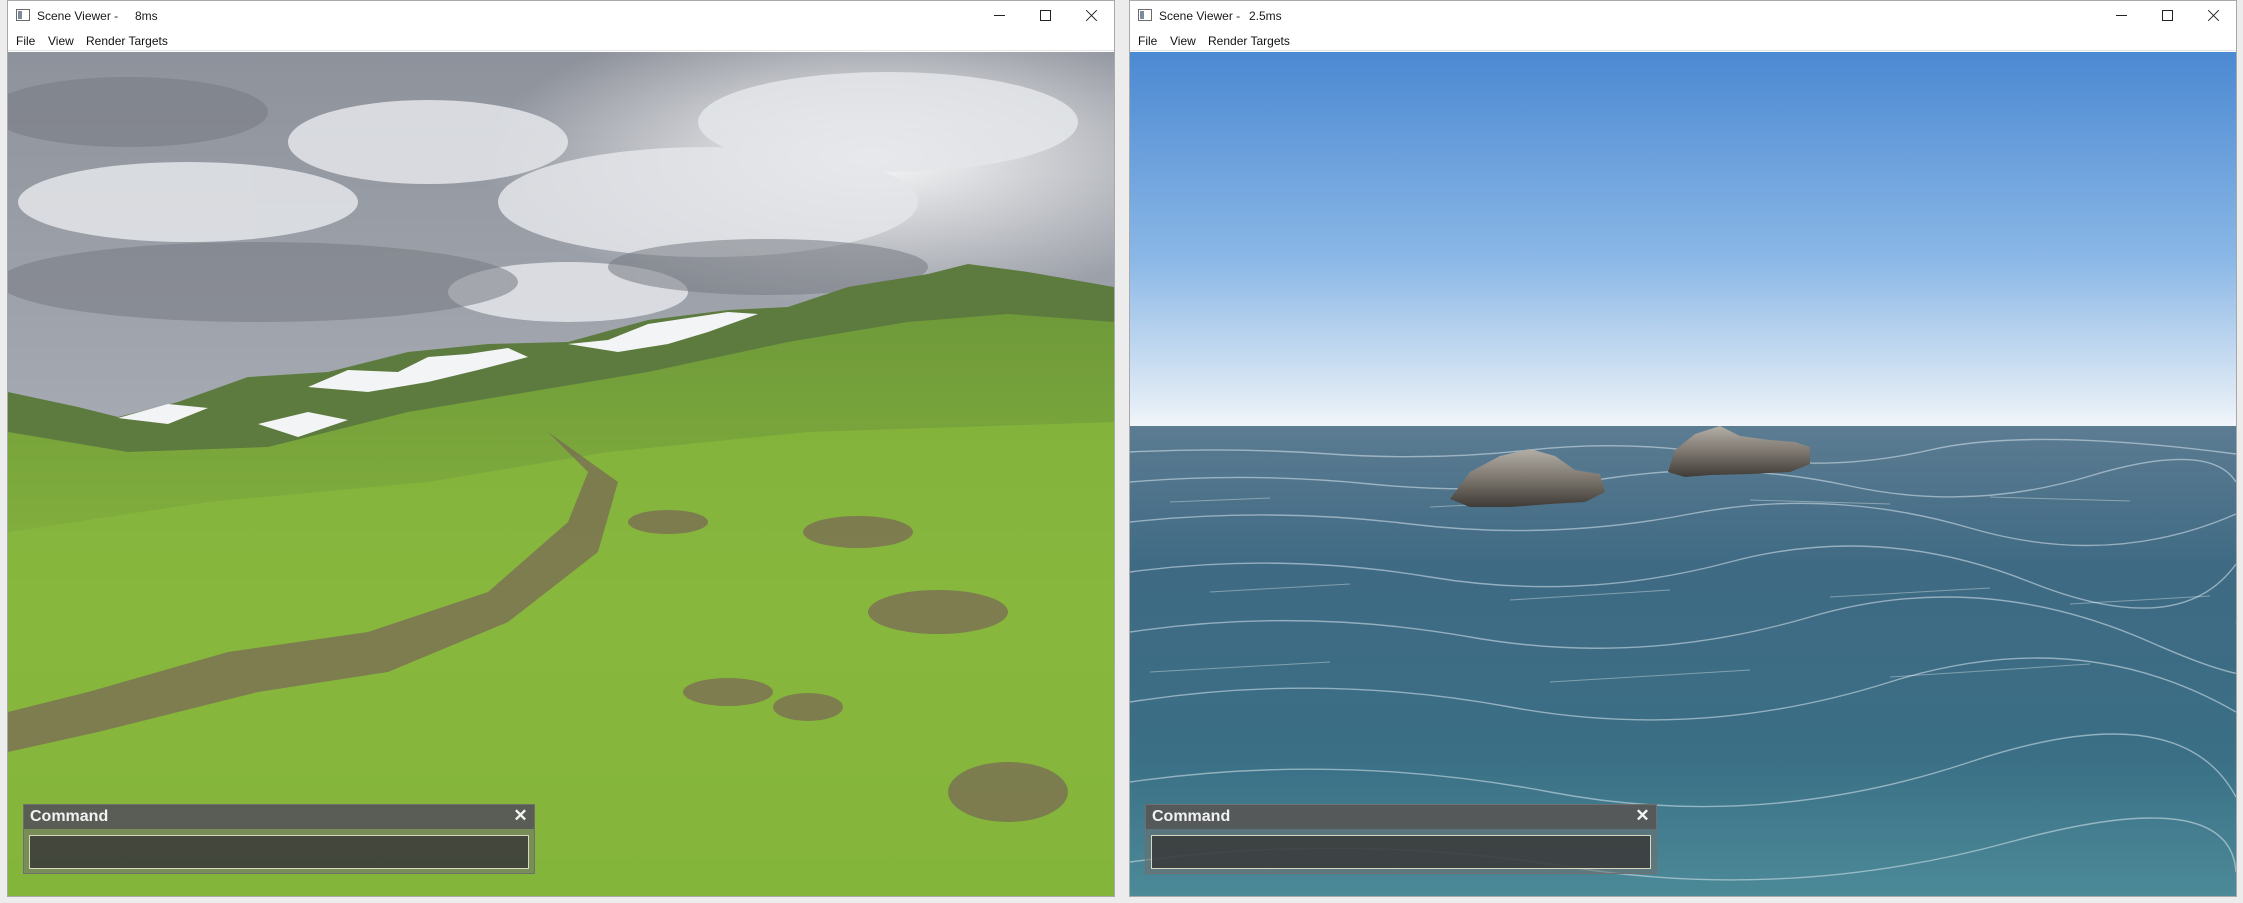  What do you see at coordinates (1265, 16) in the screenshot?
I see `frame-time: 2.5ms` at bounding box center [1265, 16].